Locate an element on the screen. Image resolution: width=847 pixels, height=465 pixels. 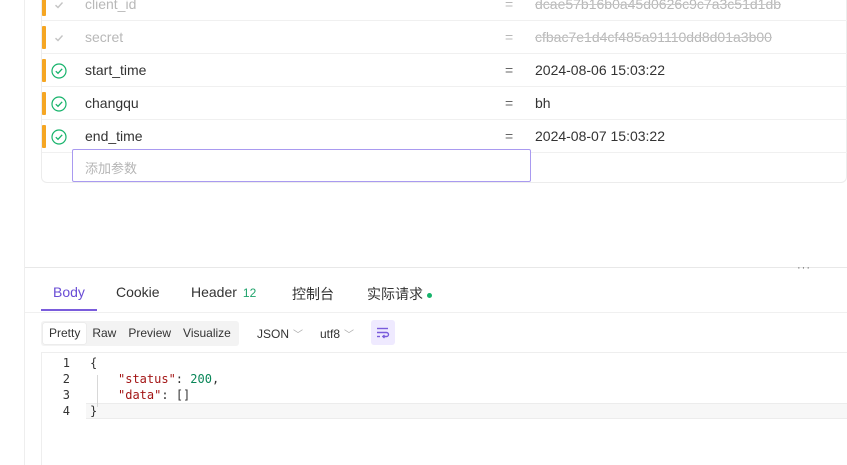
json-number: 200 is located at coordinates (201, 379).